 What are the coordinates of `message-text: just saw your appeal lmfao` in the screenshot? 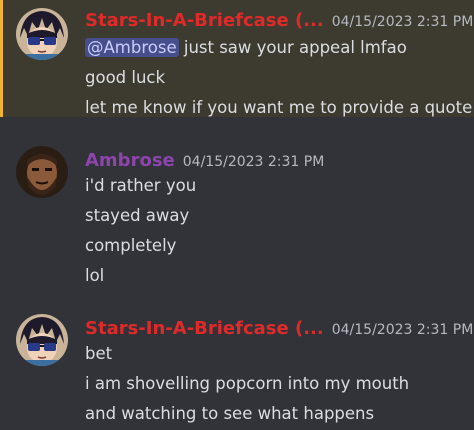 It's located at (292, 47).